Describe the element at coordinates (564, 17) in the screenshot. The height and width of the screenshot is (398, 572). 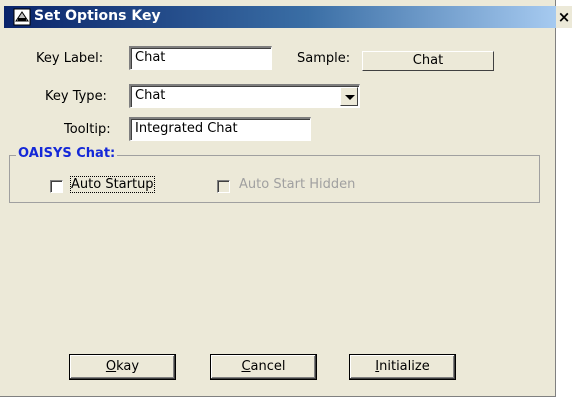
I see `close-icon: ×` at that location.